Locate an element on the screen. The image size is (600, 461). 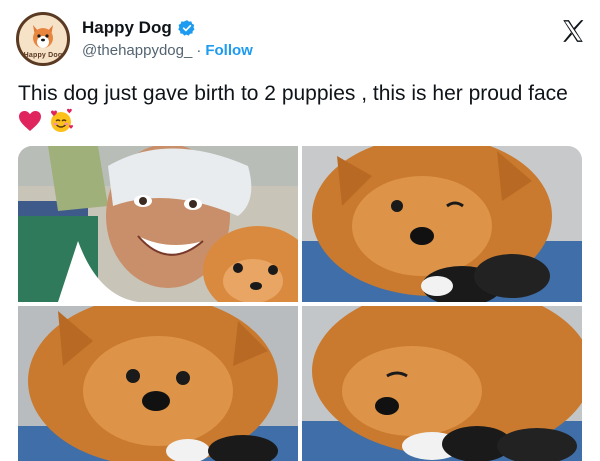
display-name: Happy Dog is located at coordinates (127, 28).